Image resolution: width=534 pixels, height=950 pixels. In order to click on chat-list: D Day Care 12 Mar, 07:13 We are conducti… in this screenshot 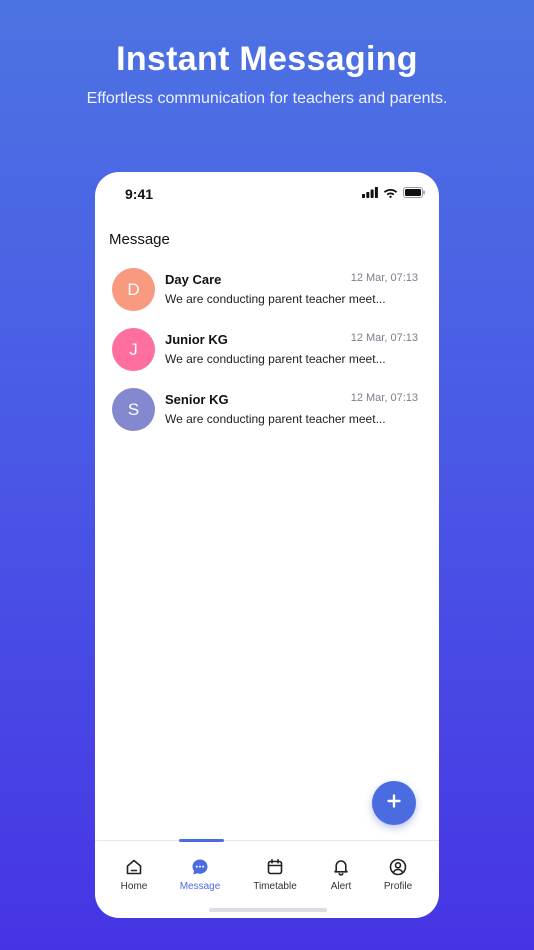, I will do `click(267, 356)`.